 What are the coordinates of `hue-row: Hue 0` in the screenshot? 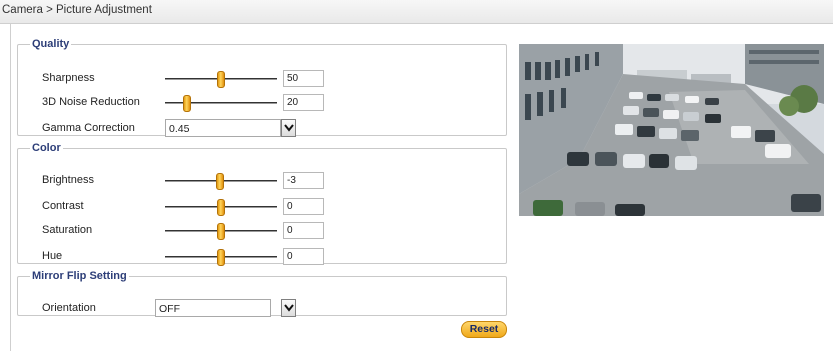 It's located at (258, 257).